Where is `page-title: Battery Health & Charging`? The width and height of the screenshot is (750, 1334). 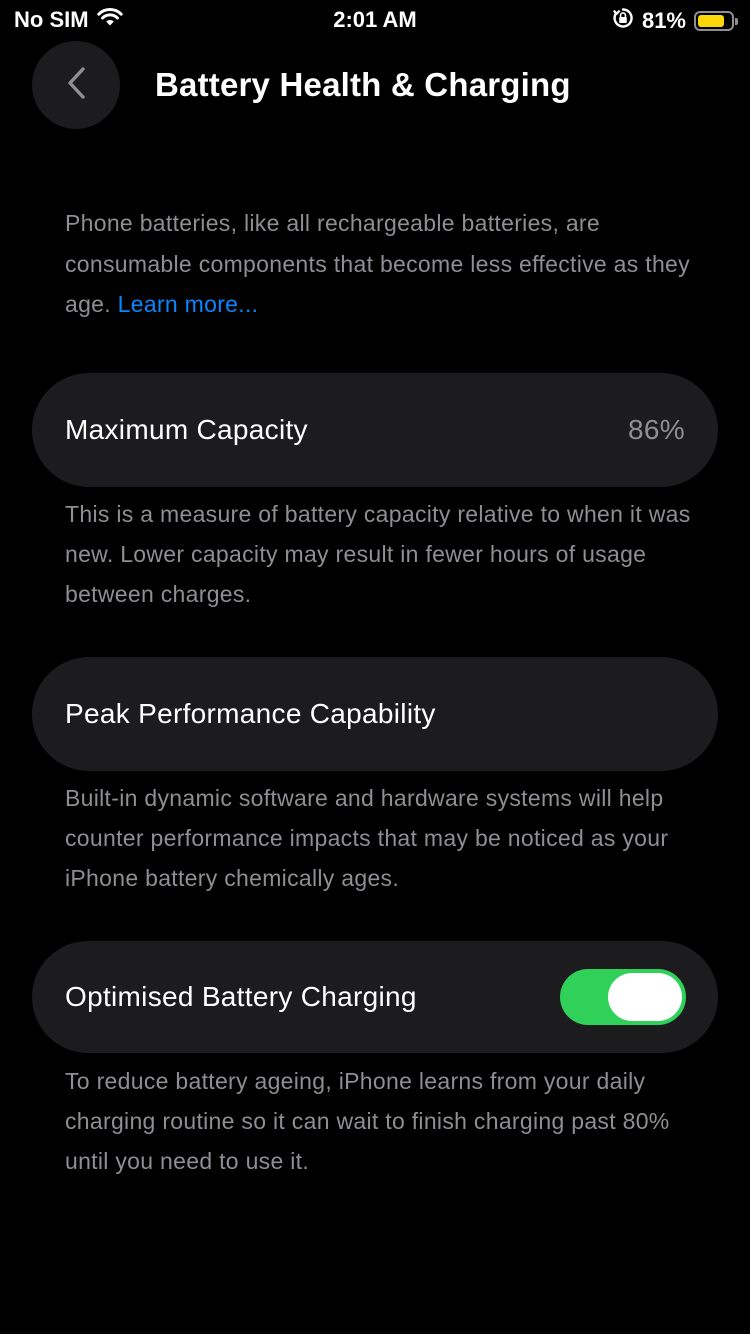
page-title: Battery Health & Charging is located at coordinates (363, 84).